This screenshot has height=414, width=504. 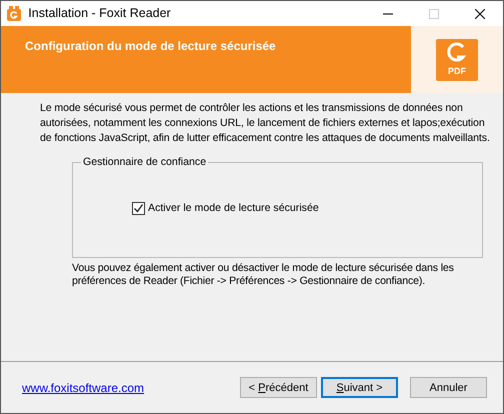 I want to click on header-title: Configuration du mode de lecture sécurisée, so click(x=150, y=46).